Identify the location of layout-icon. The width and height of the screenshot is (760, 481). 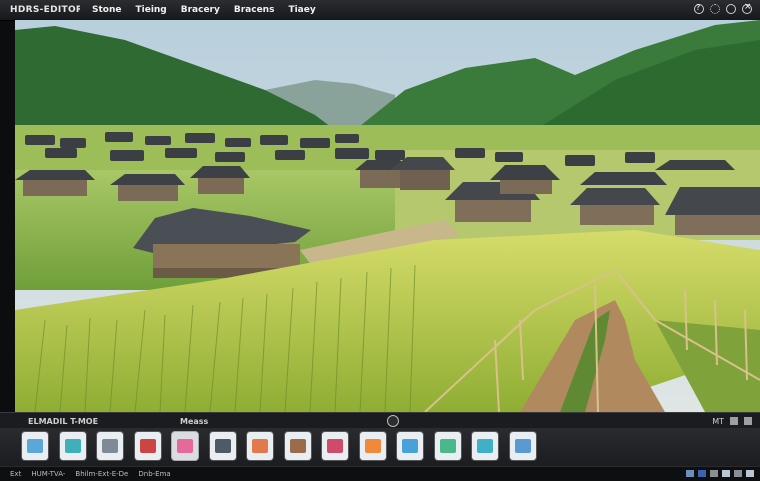
(748, 421).